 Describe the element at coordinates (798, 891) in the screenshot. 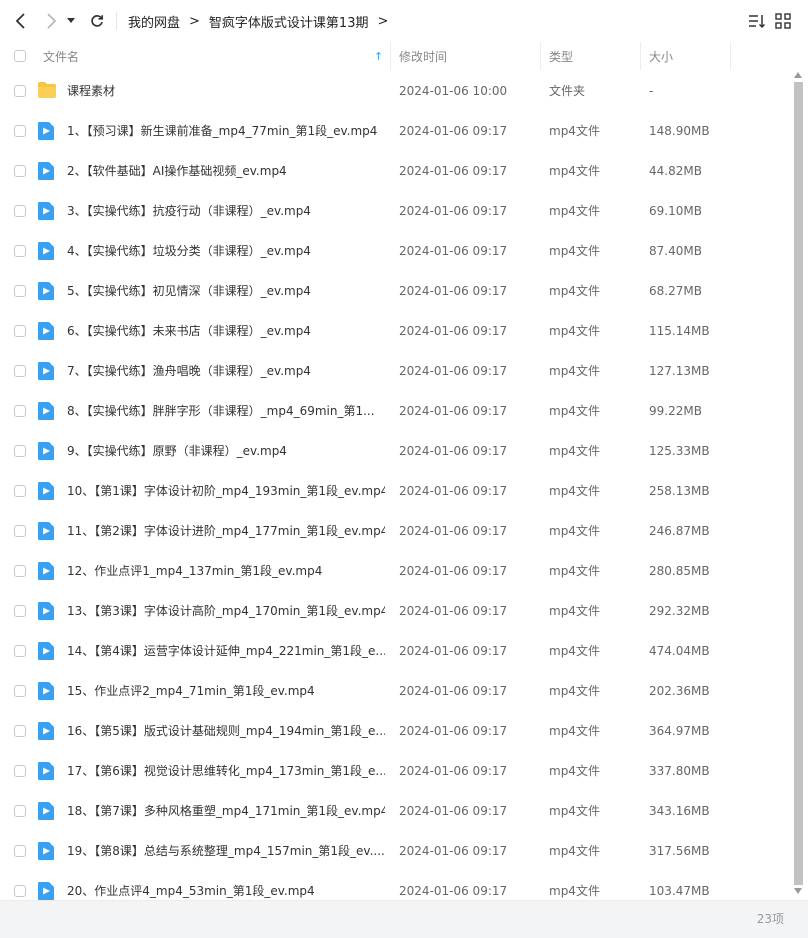

I see `scroll-down-arrow` at that location.